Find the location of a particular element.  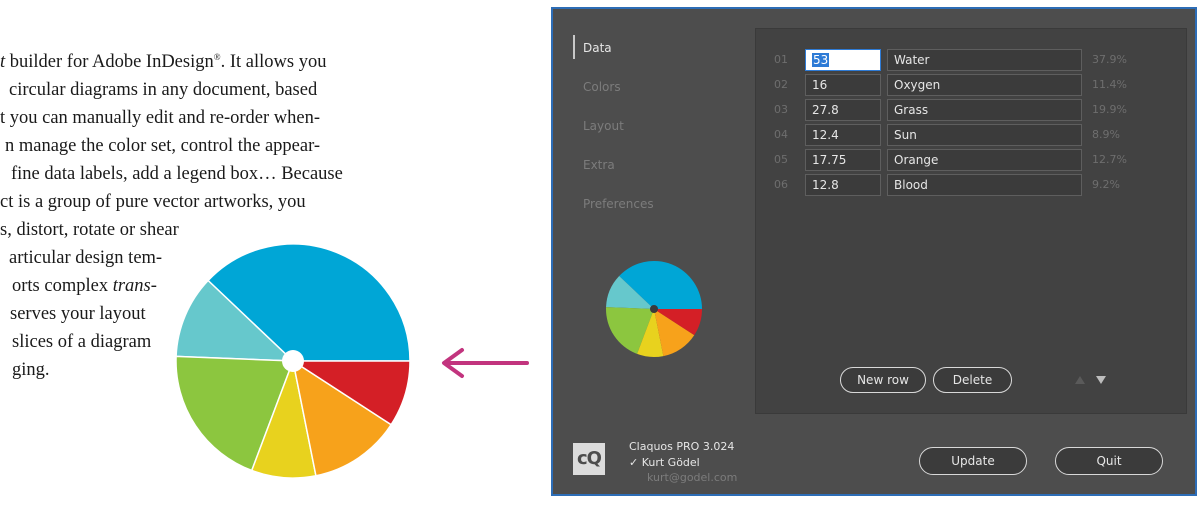

doc-line-1-end: . It allows you is located at coordinates (273, 62).